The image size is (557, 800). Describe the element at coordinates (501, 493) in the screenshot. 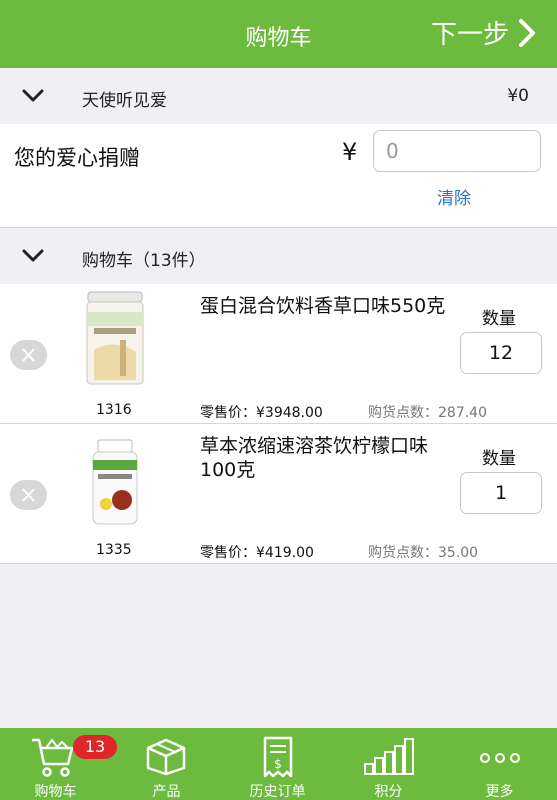

I see `quantity-input: 1` at that location.